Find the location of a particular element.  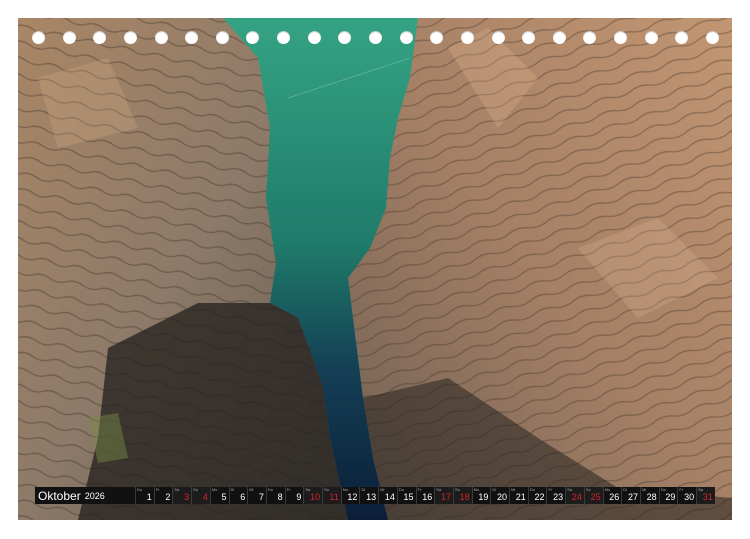

weekday-abbrev: Mo is located at coordinates (214, 489).